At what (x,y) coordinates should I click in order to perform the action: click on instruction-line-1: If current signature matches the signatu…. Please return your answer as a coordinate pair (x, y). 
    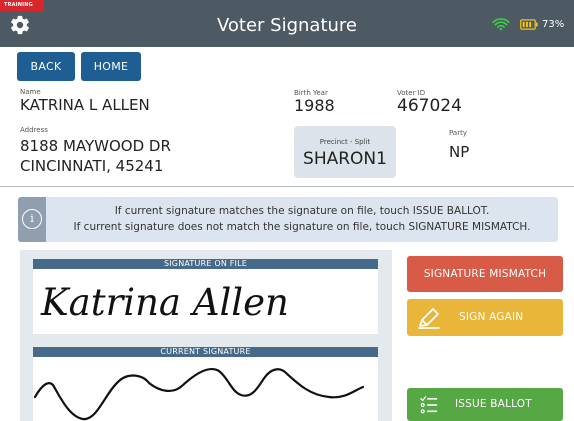
    Looking at the image, I should click on (302, 211).